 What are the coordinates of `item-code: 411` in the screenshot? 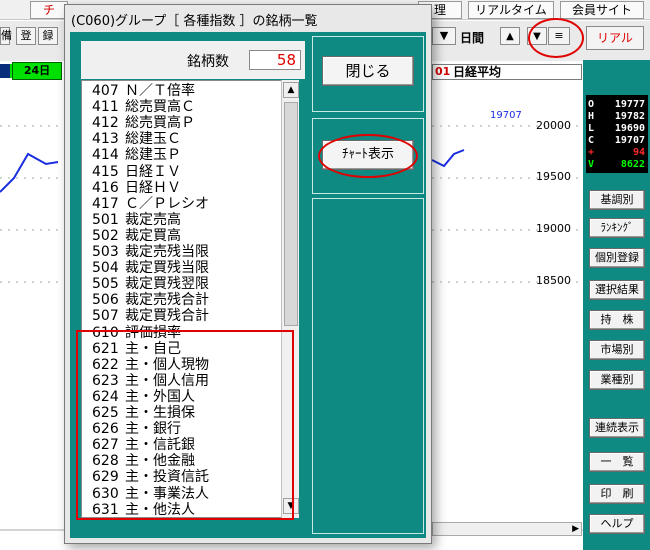 It's located at (105, 107).